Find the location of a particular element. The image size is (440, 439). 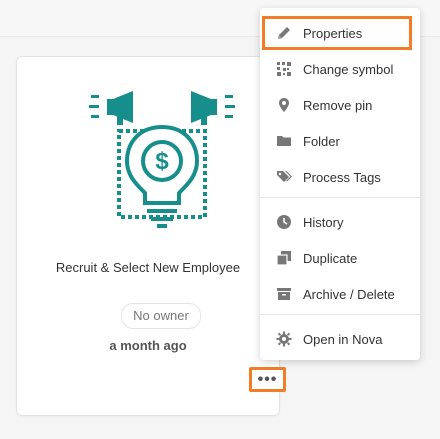

menu-item-properties: Properties is located at coordinates (337, 33).